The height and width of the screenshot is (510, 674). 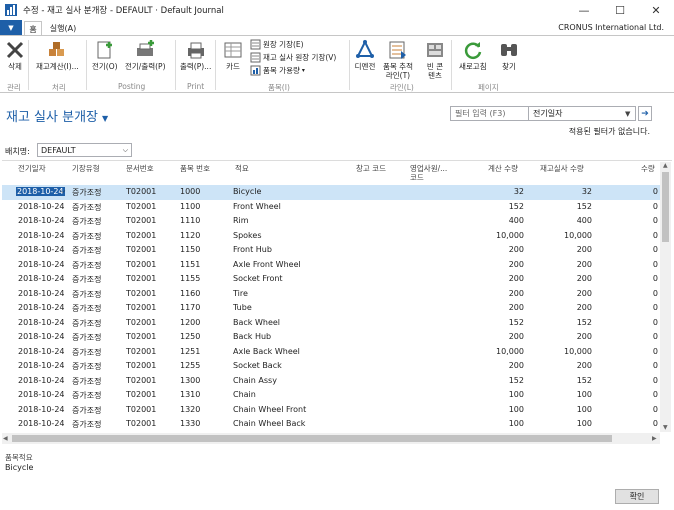 What do you see at coordinates (331, 337) in the screenshot?
I see `table-row: 2018-10-24 증가조정 T02001 1250 Back Hub 200 200 0` at bounding box center [331, 337].